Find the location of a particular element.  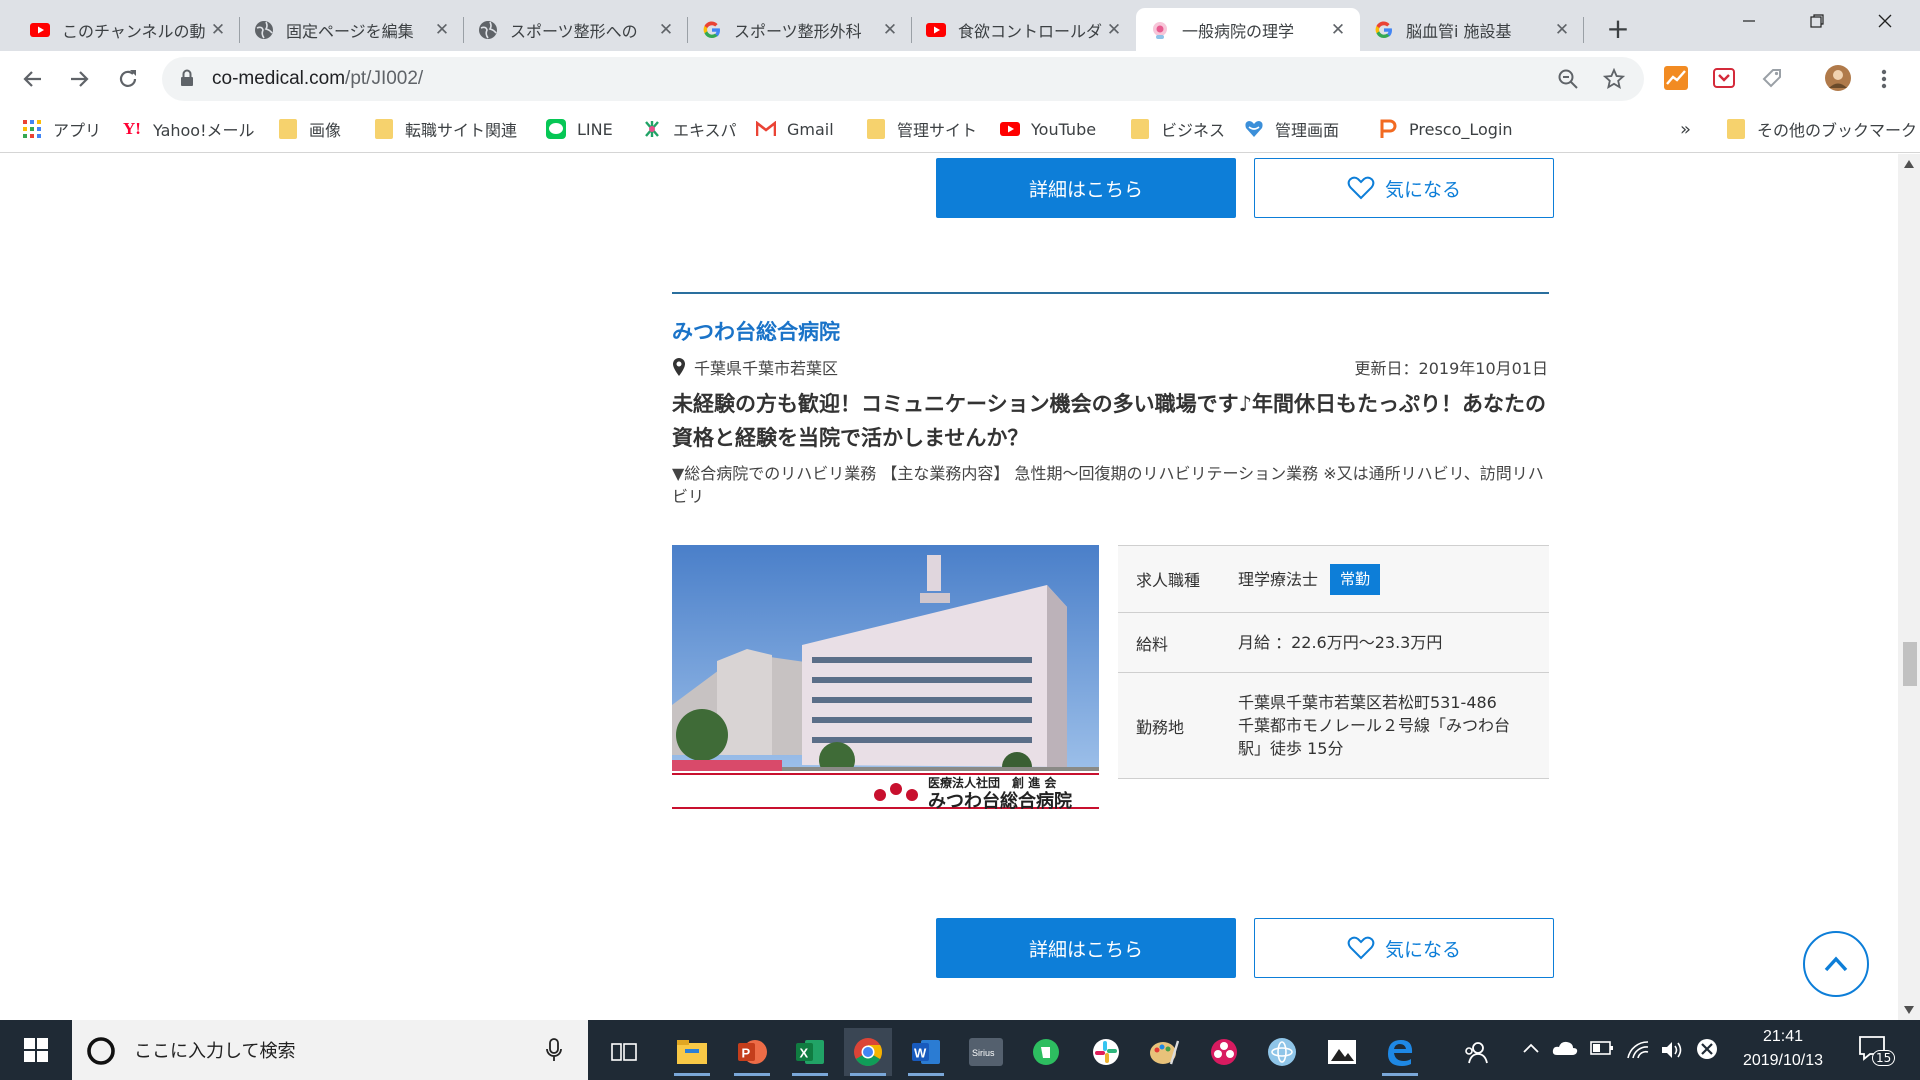

reload-button is located at coordinates (128, 79).